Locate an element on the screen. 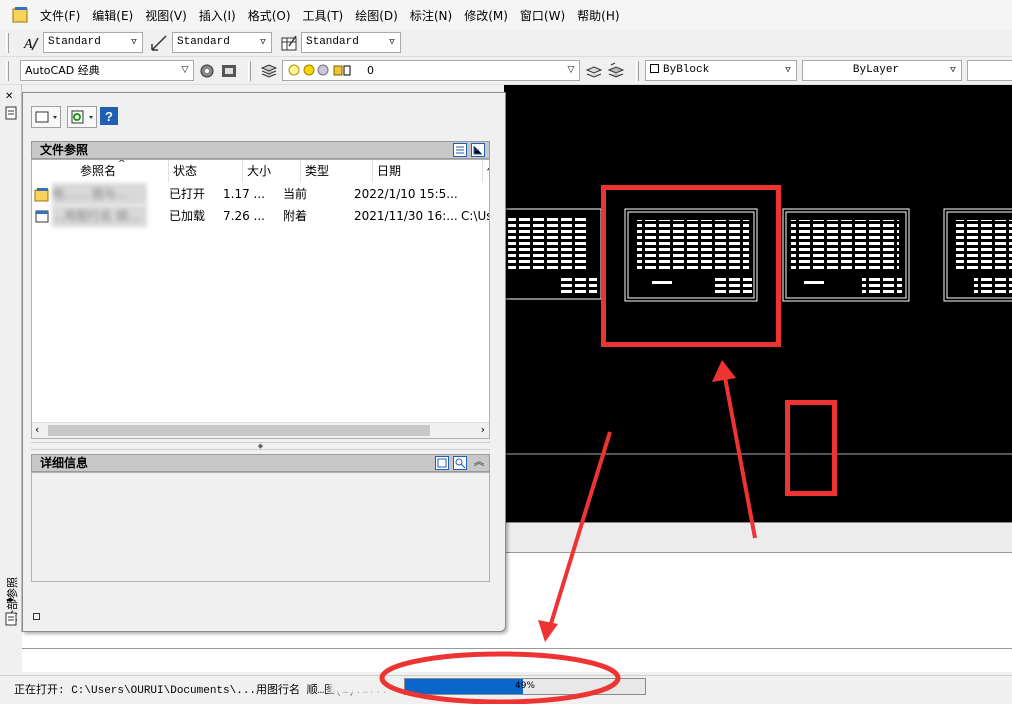 The image size is (1012, 704). menu-item: 窗口(W) is located at coordinates (544, 15).